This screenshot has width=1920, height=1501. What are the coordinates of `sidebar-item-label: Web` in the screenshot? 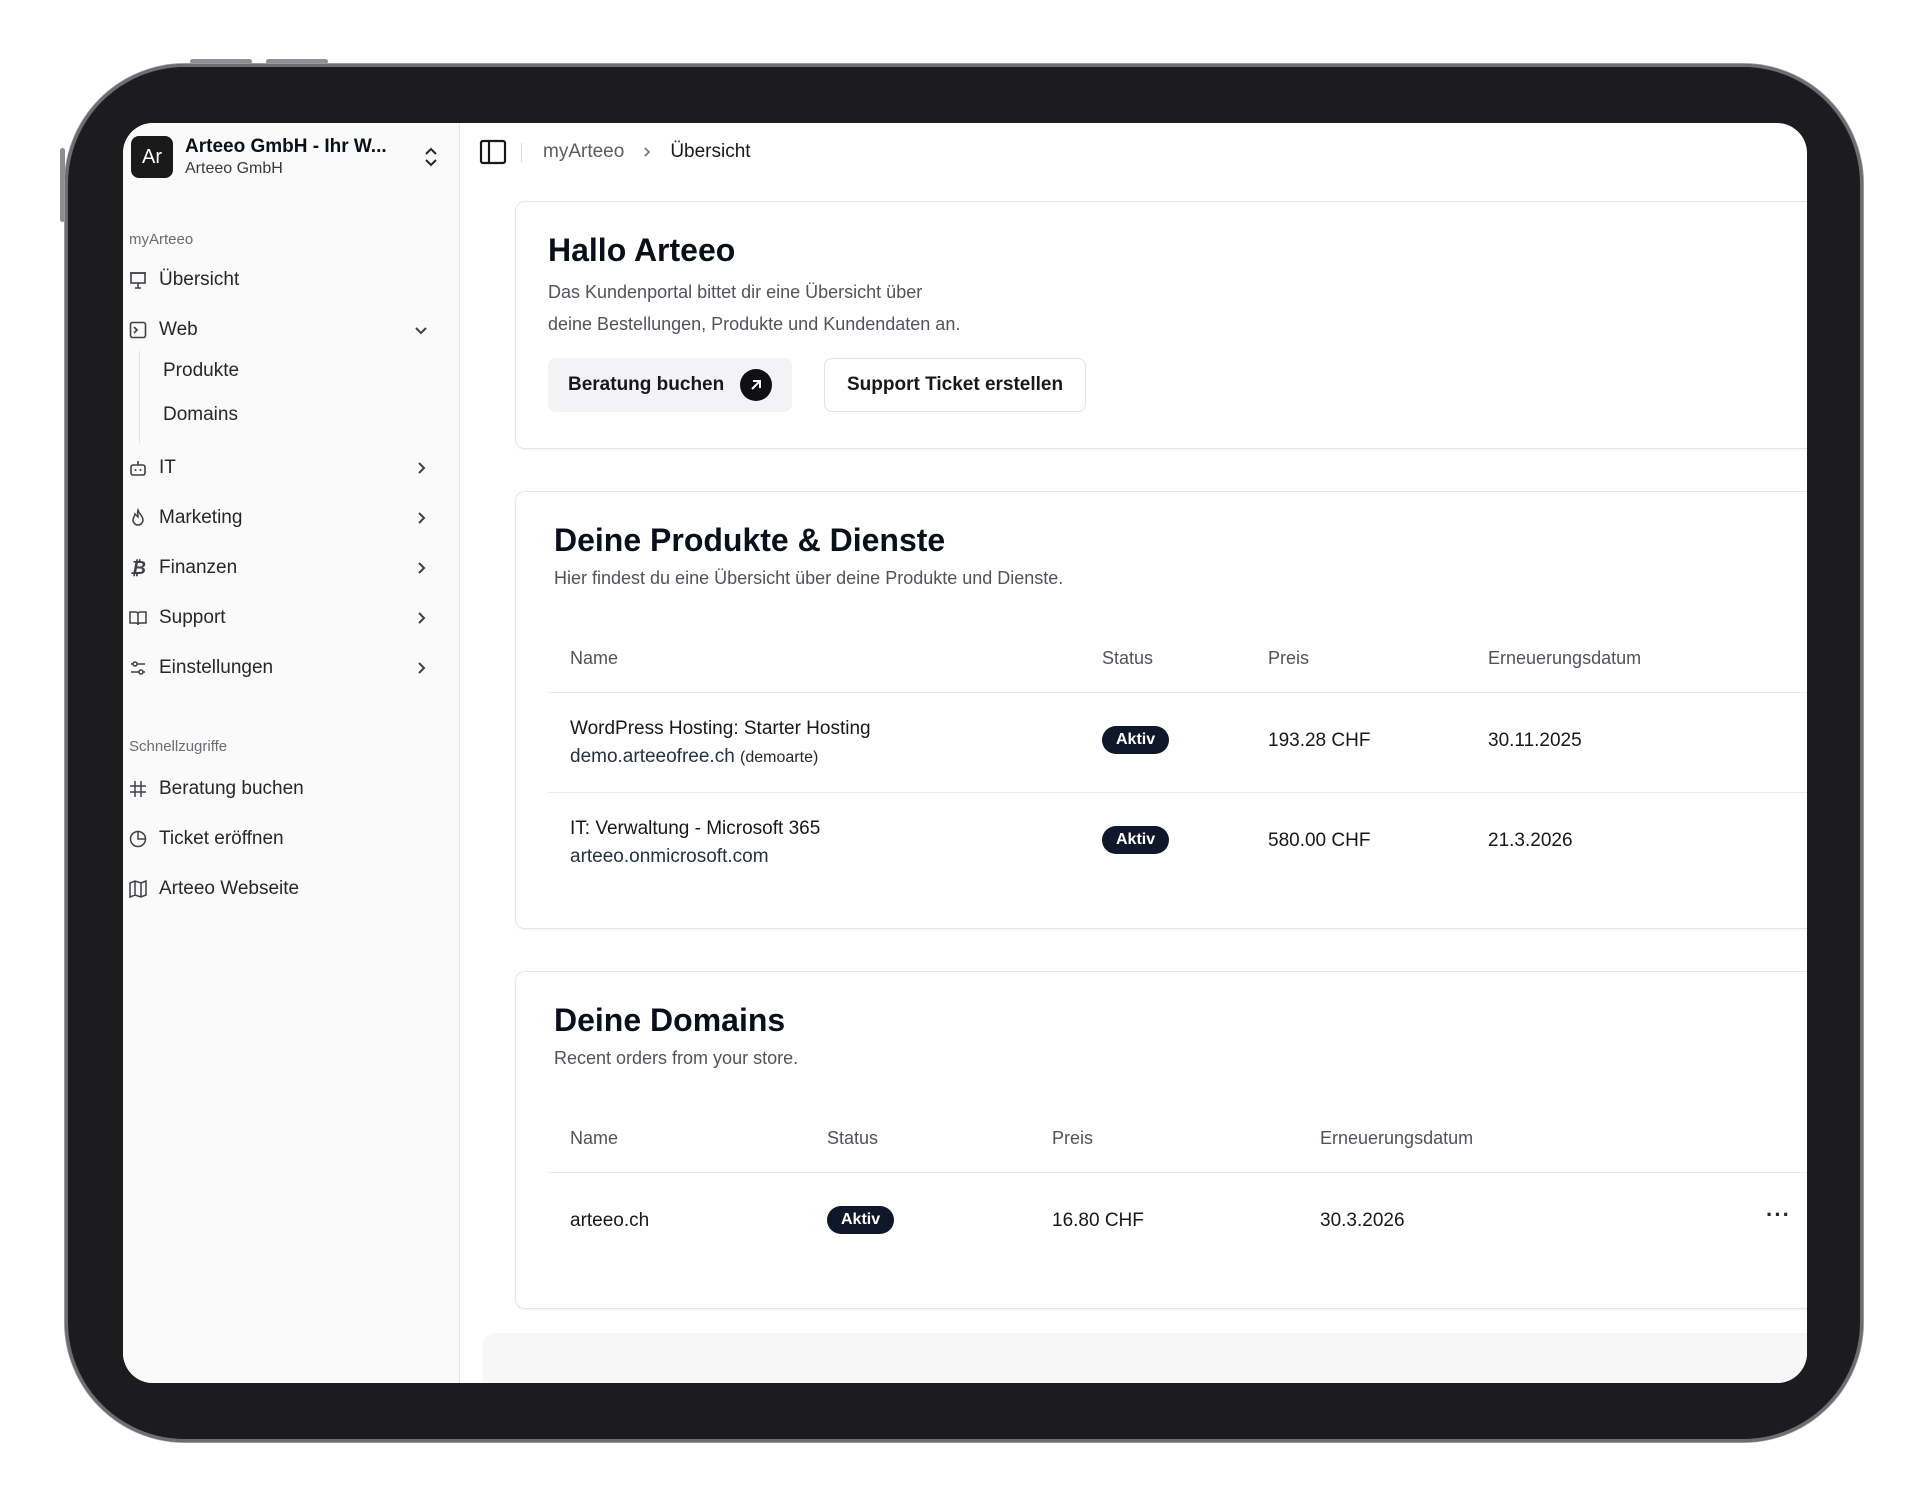 It's located at (178, 329).